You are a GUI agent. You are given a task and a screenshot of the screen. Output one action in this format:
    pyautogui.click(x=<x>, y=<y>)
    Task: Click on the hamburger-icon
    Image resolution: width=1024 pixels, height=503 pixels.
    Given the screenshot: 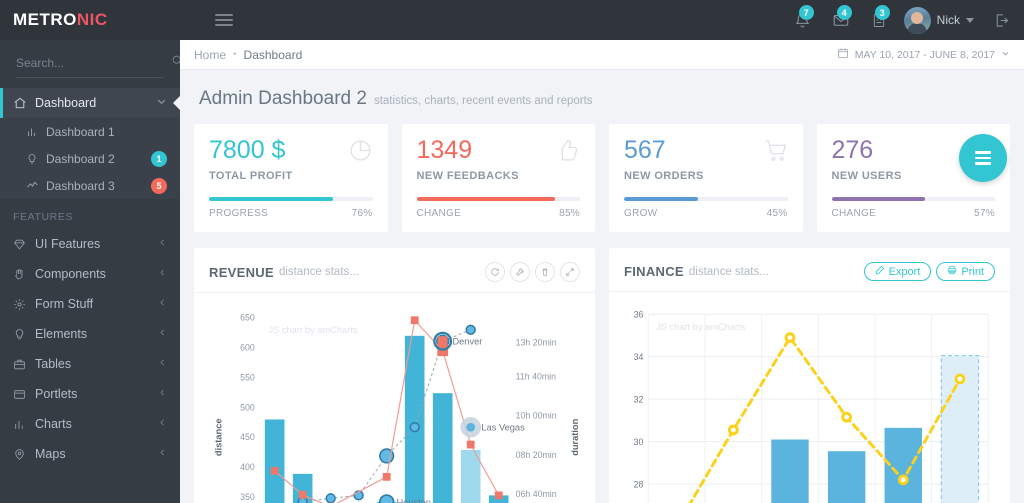 What is the action you would take?
    pyautogui.click(x=224, y=20)
    